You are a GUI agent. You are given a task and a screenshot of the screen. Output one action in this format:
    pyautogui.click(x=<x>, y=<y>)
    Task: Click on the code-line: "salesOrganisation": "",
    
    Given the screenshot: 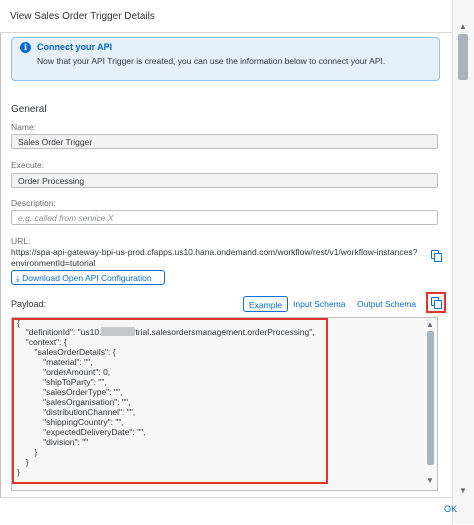 What is the action you would take?
    pyautogui.click(x=80, y=402)
    